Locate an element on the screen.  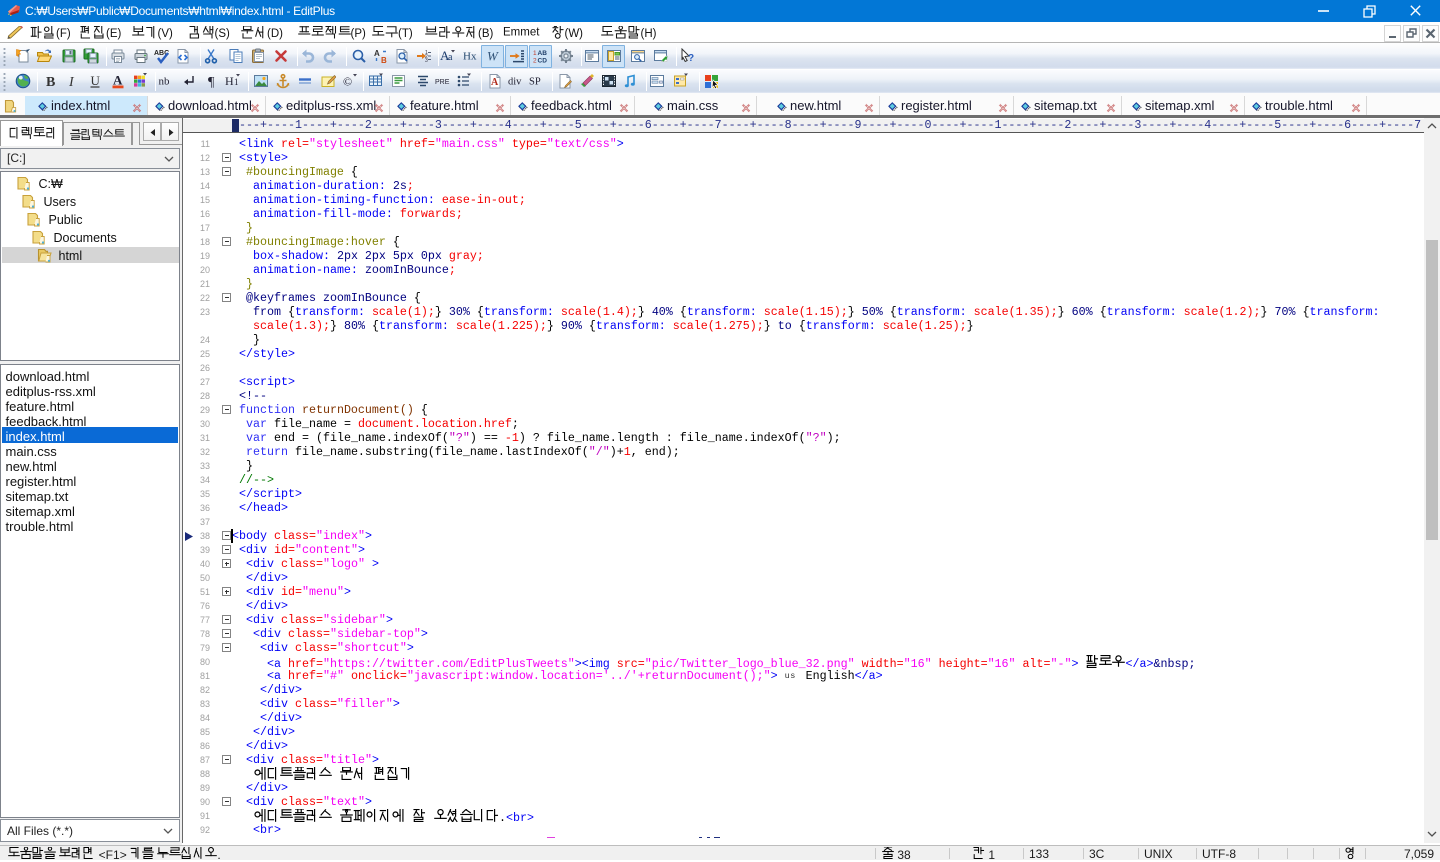
svg-text: SP is located at coordinates (535, 82).